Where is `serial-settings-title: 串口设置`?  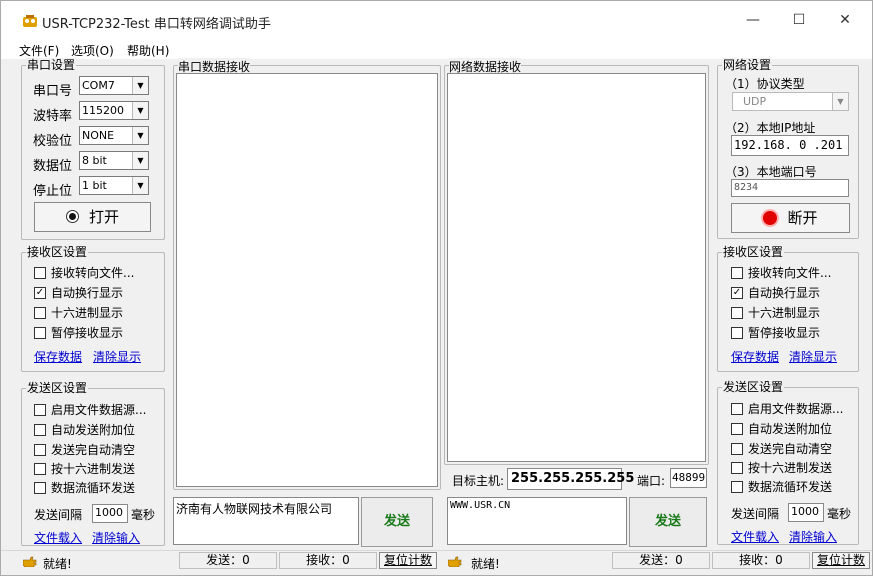 serial-settings-title: 串口设置 is located at coordinates (51, 65).